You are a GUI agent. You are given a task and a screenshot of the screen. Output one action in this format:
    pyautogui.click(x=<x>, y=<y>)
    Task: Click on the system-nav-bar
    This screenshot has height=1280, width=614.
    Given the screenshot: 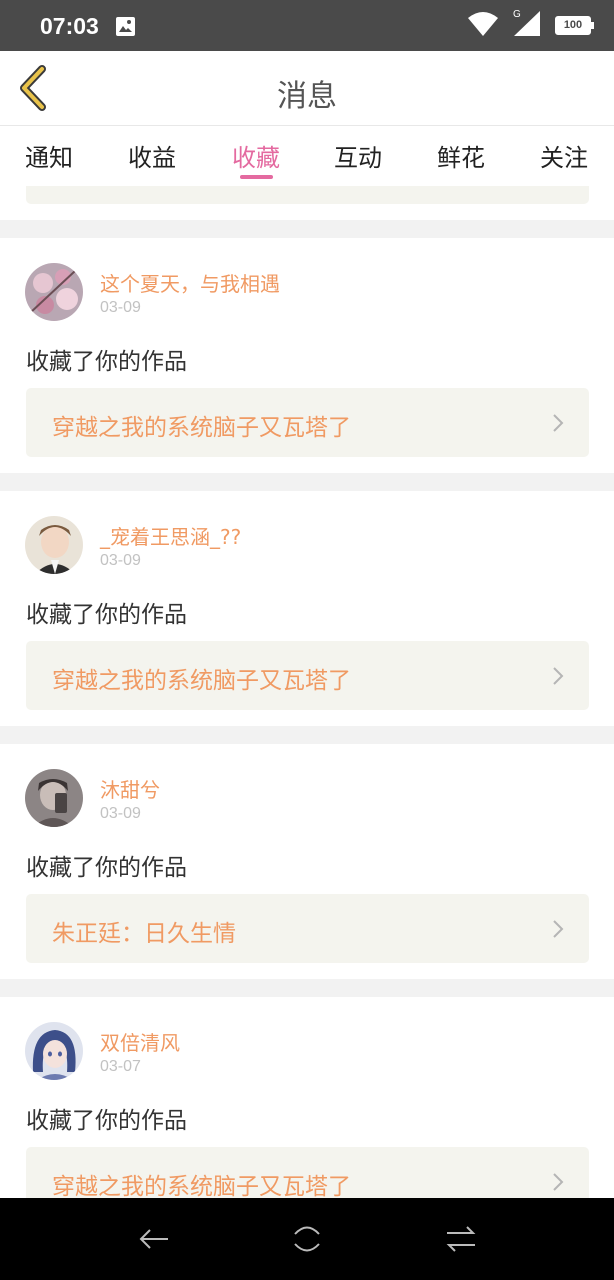 What is the action you would take?
    pyautogui.click(x=307, y=1239)
    